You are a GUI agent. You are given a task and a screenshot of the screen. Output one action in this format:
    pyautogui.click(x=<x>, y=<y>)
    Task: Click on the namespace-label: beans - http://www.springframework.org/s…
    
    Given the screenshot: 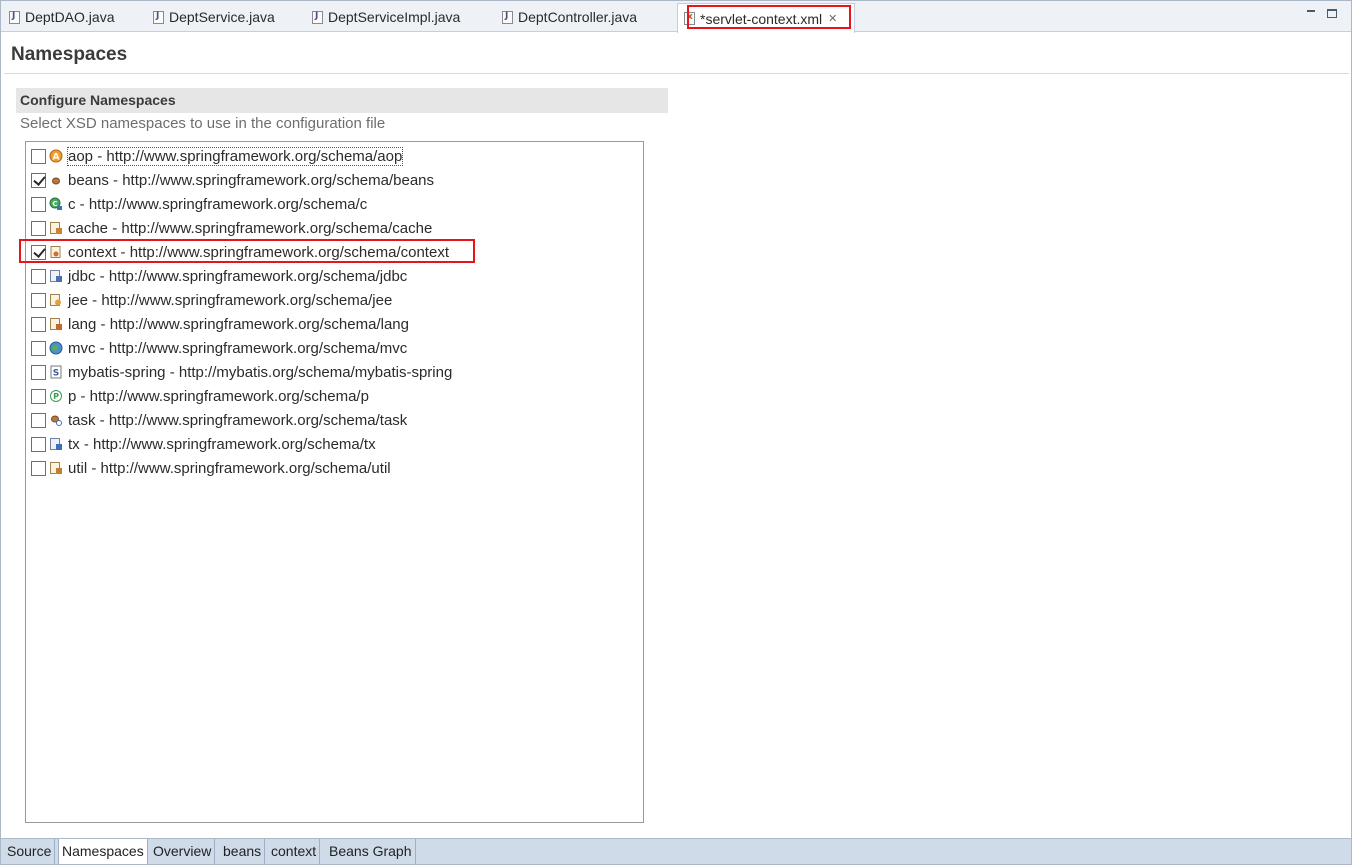 What is the action you would take?
    pyautogui.click(x=251, y=180)
    